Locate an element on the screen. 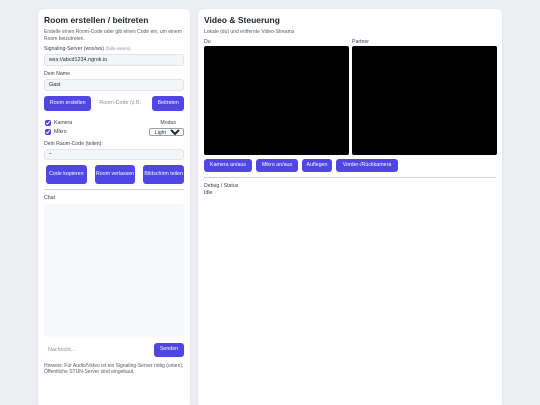  mic-checkbox is located at coordinates (48, 131).